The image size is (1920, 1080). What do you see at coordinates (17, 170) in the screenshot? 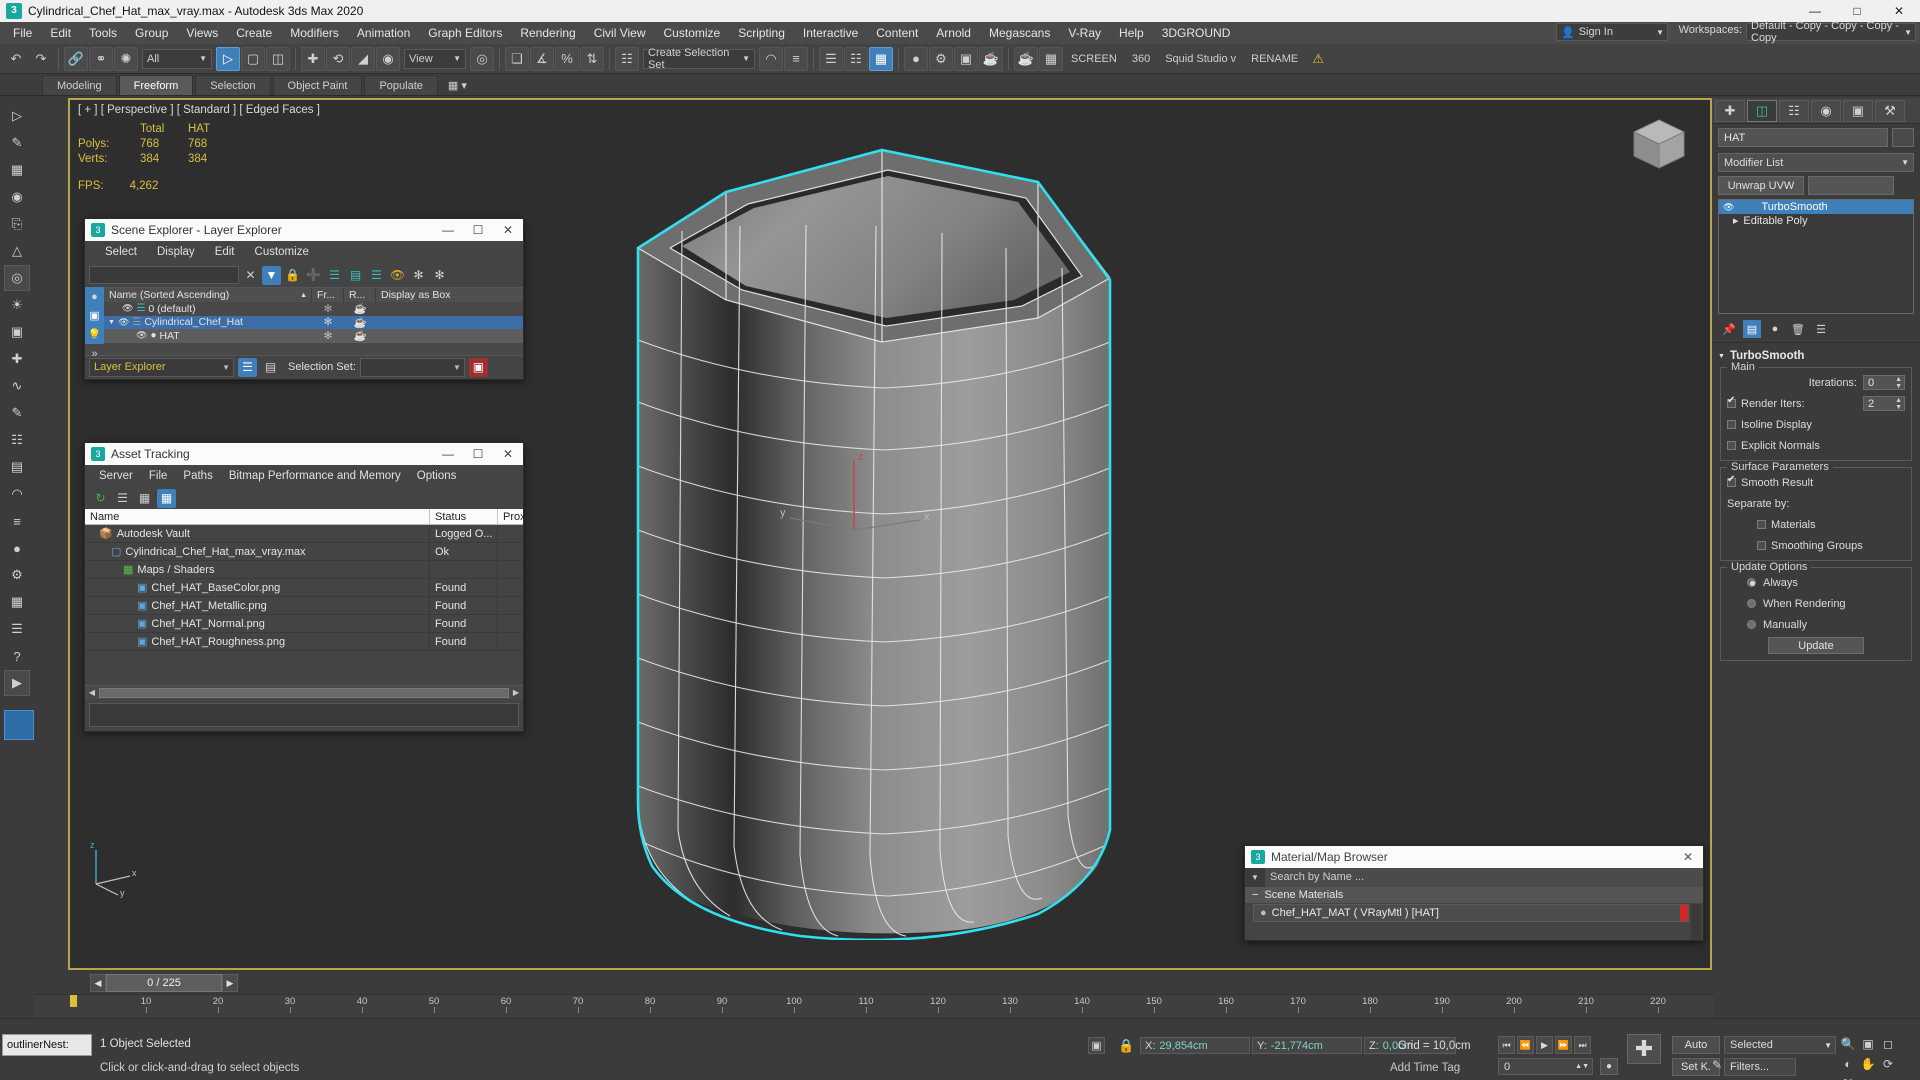
I see `box-icon: ▦` at bounding box center [17, 170].